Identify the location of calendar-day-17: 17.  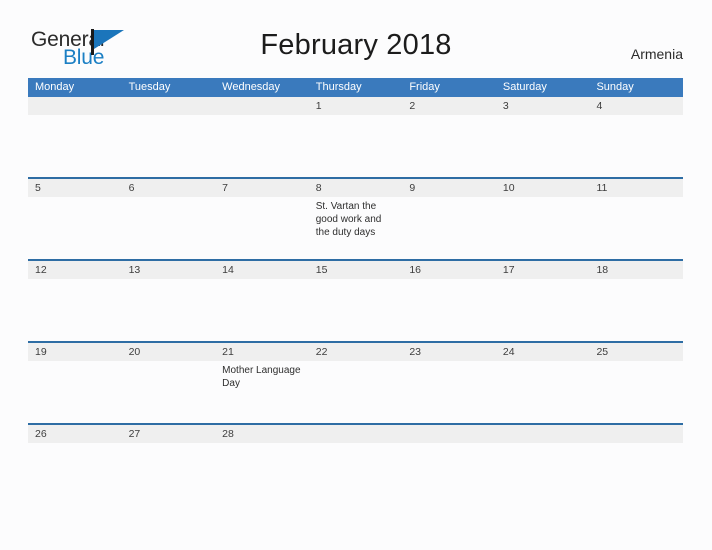
(542, 301).